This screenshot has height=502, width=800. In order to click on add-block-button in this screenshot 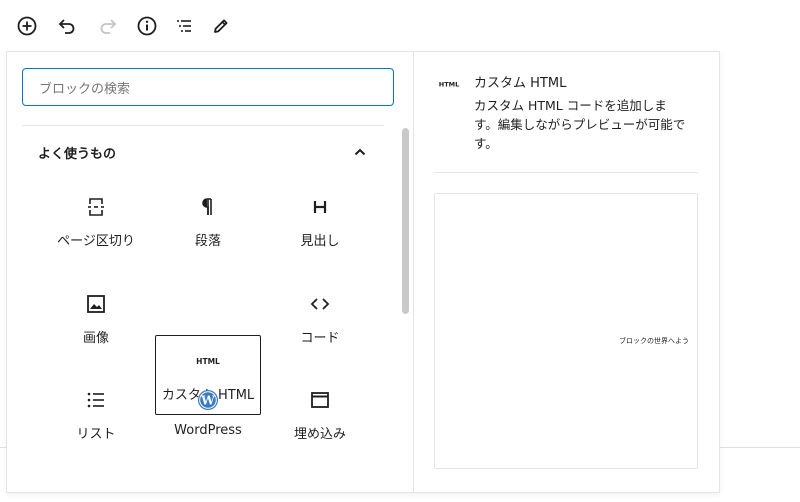, I will do `click(27, 26)`.